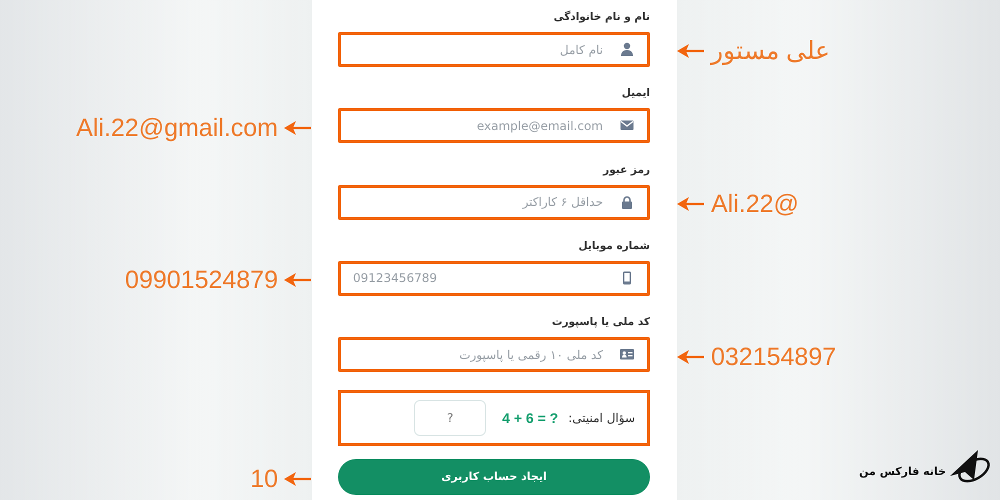  What do you see at coordinates (601, 322) in the screenshot?
I see `field-label: کد ملی یا پاسپورت` at bounding box center [601, 322].